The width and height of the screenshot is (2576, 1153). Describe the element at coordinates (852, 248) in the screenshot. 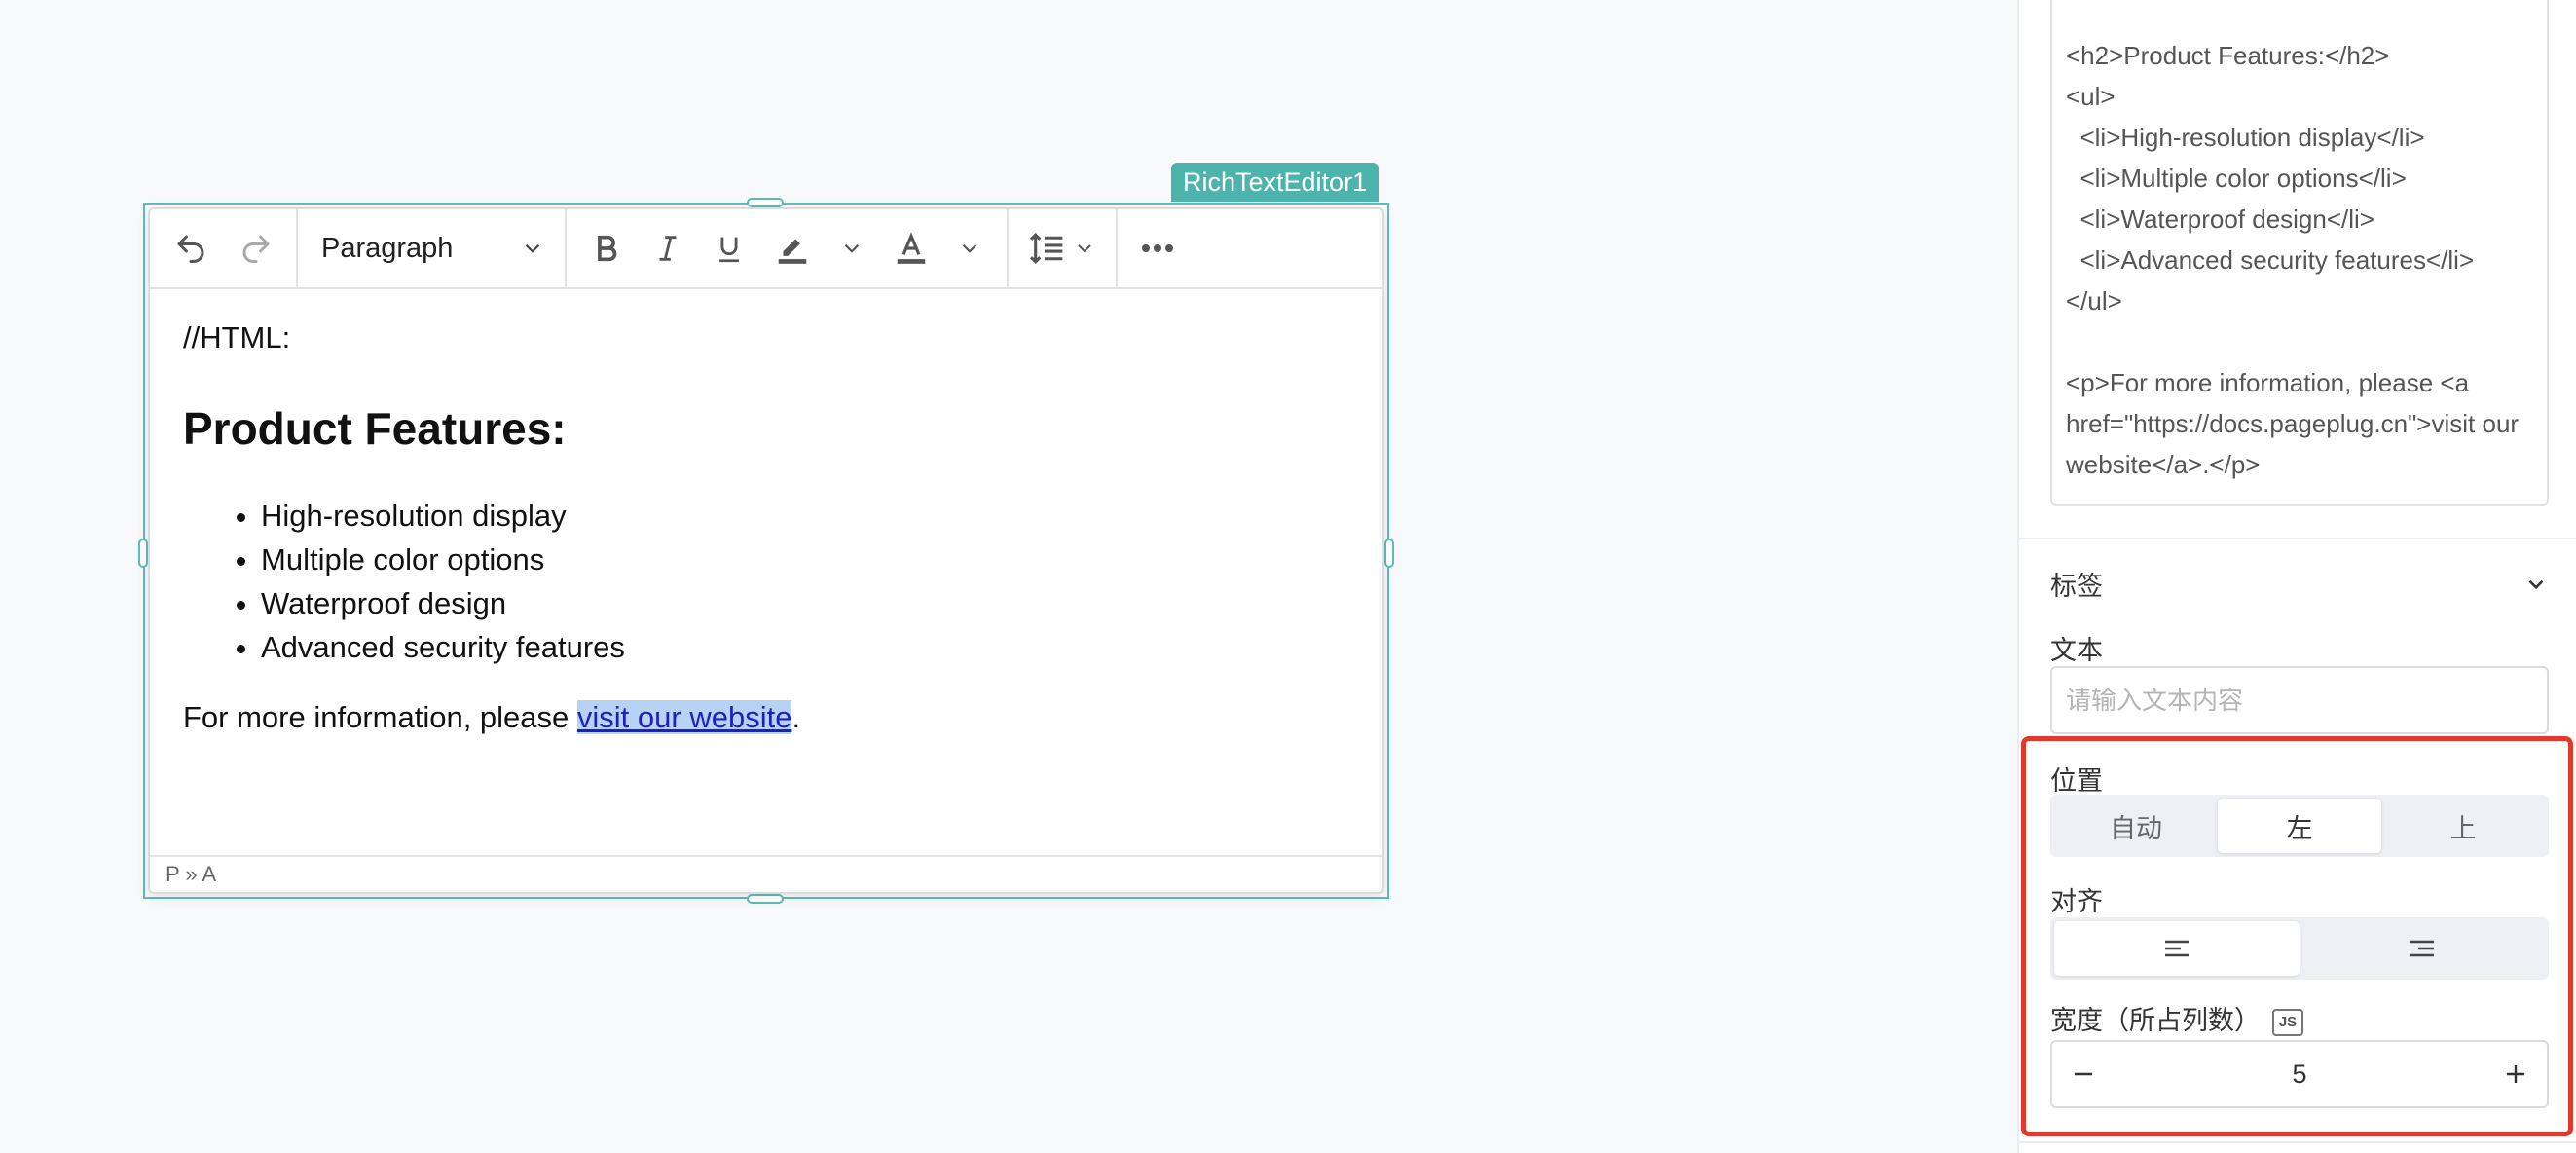

I see `highlight-dropdown-icon` at that location.